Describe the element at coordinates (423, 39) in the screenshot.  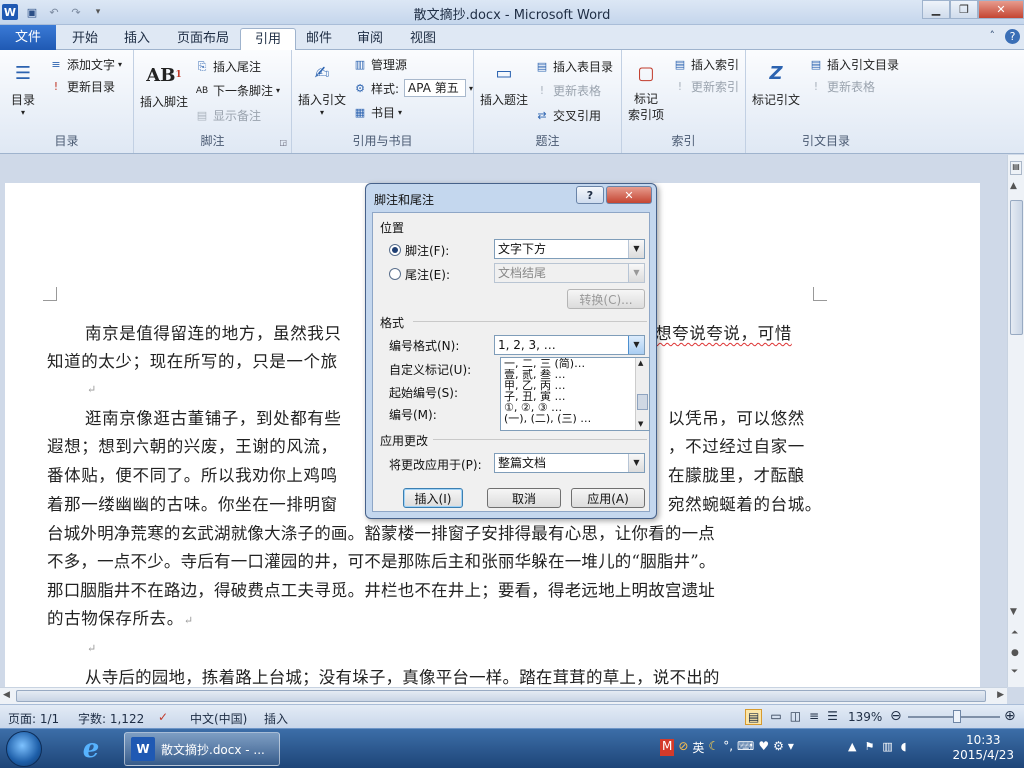
I see `tab-view: 视图` at that location.